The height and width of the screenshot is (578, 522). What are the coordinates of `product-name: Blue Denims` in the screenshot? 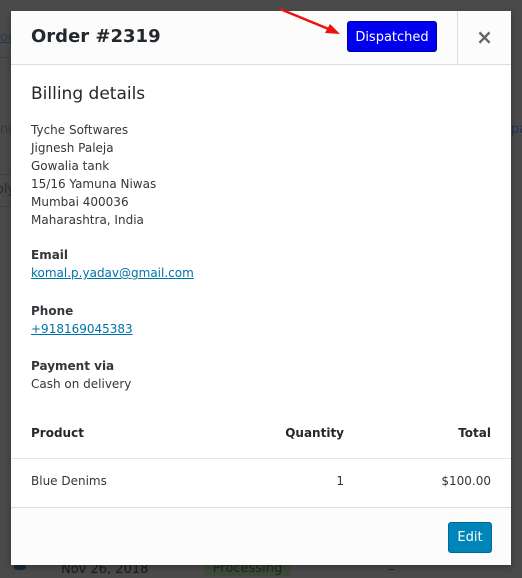 It's located at (69, 481).